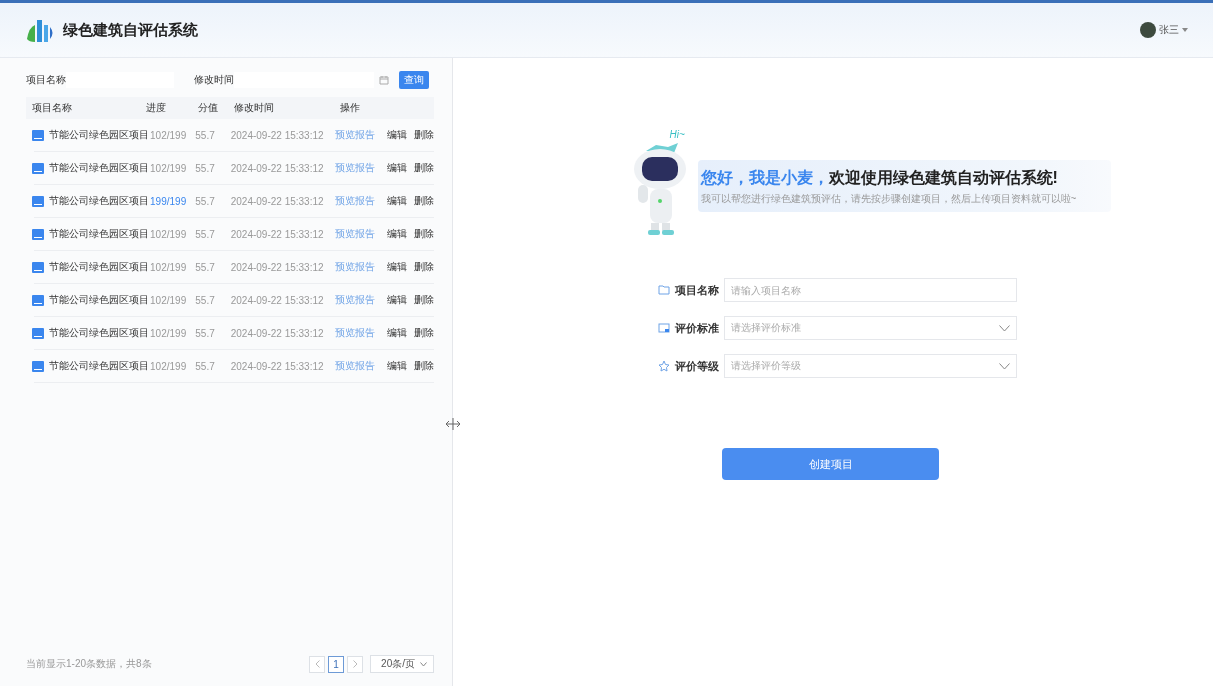  I want to click on pagination-summary: 当前显示1-20条数据，共8条, so click(89, 664).